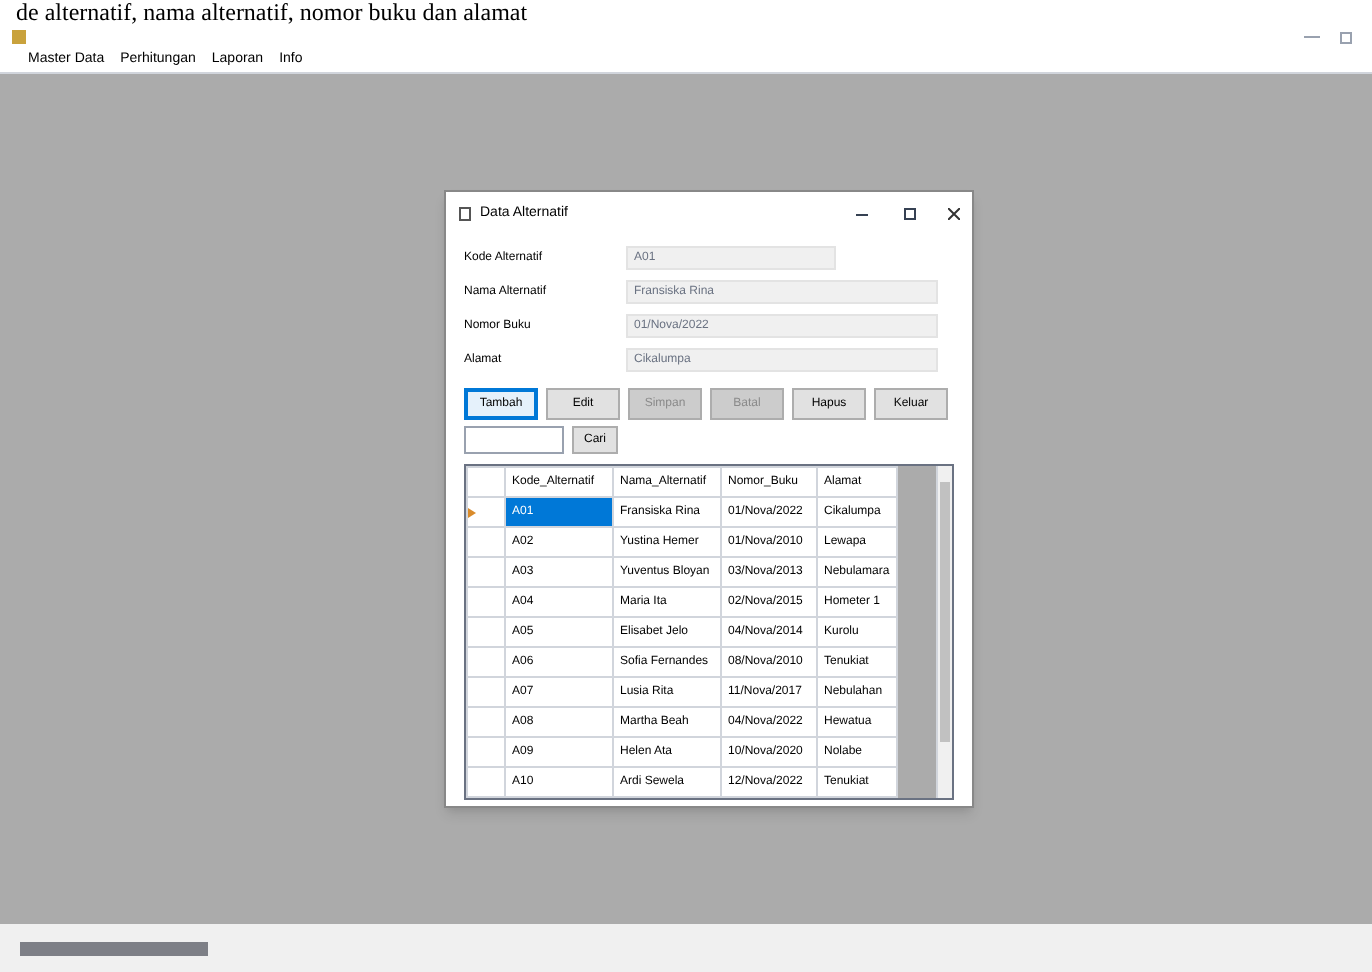  What do you see at coordinates (862, 214) in the screenshot?
I see `minimize-icon` at bounding box center [862, 214].